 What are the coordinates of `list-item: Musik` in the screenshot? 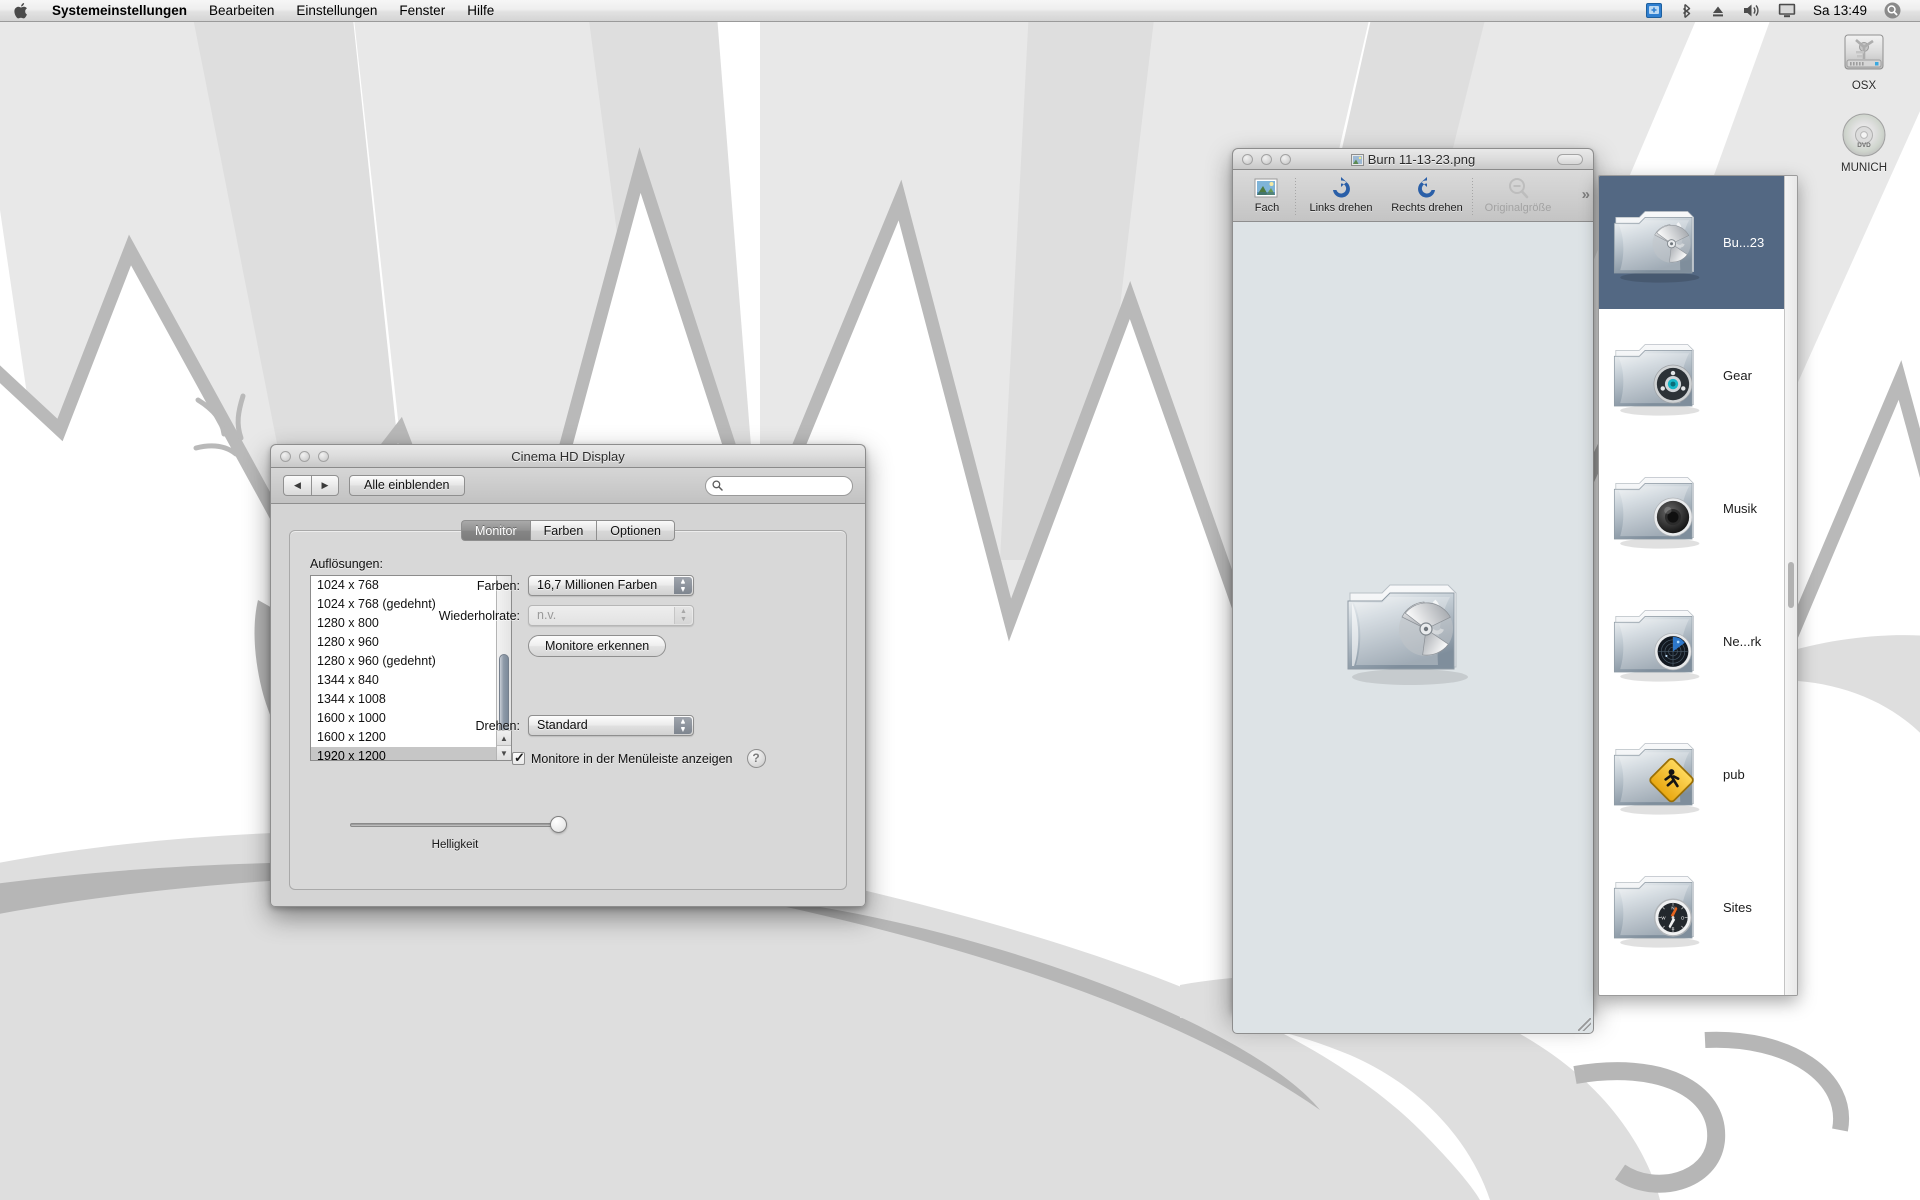 It's located at (1691, 508).